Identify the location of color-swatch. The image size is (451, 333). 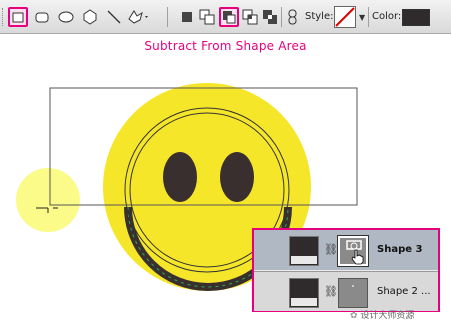
(416, 17).